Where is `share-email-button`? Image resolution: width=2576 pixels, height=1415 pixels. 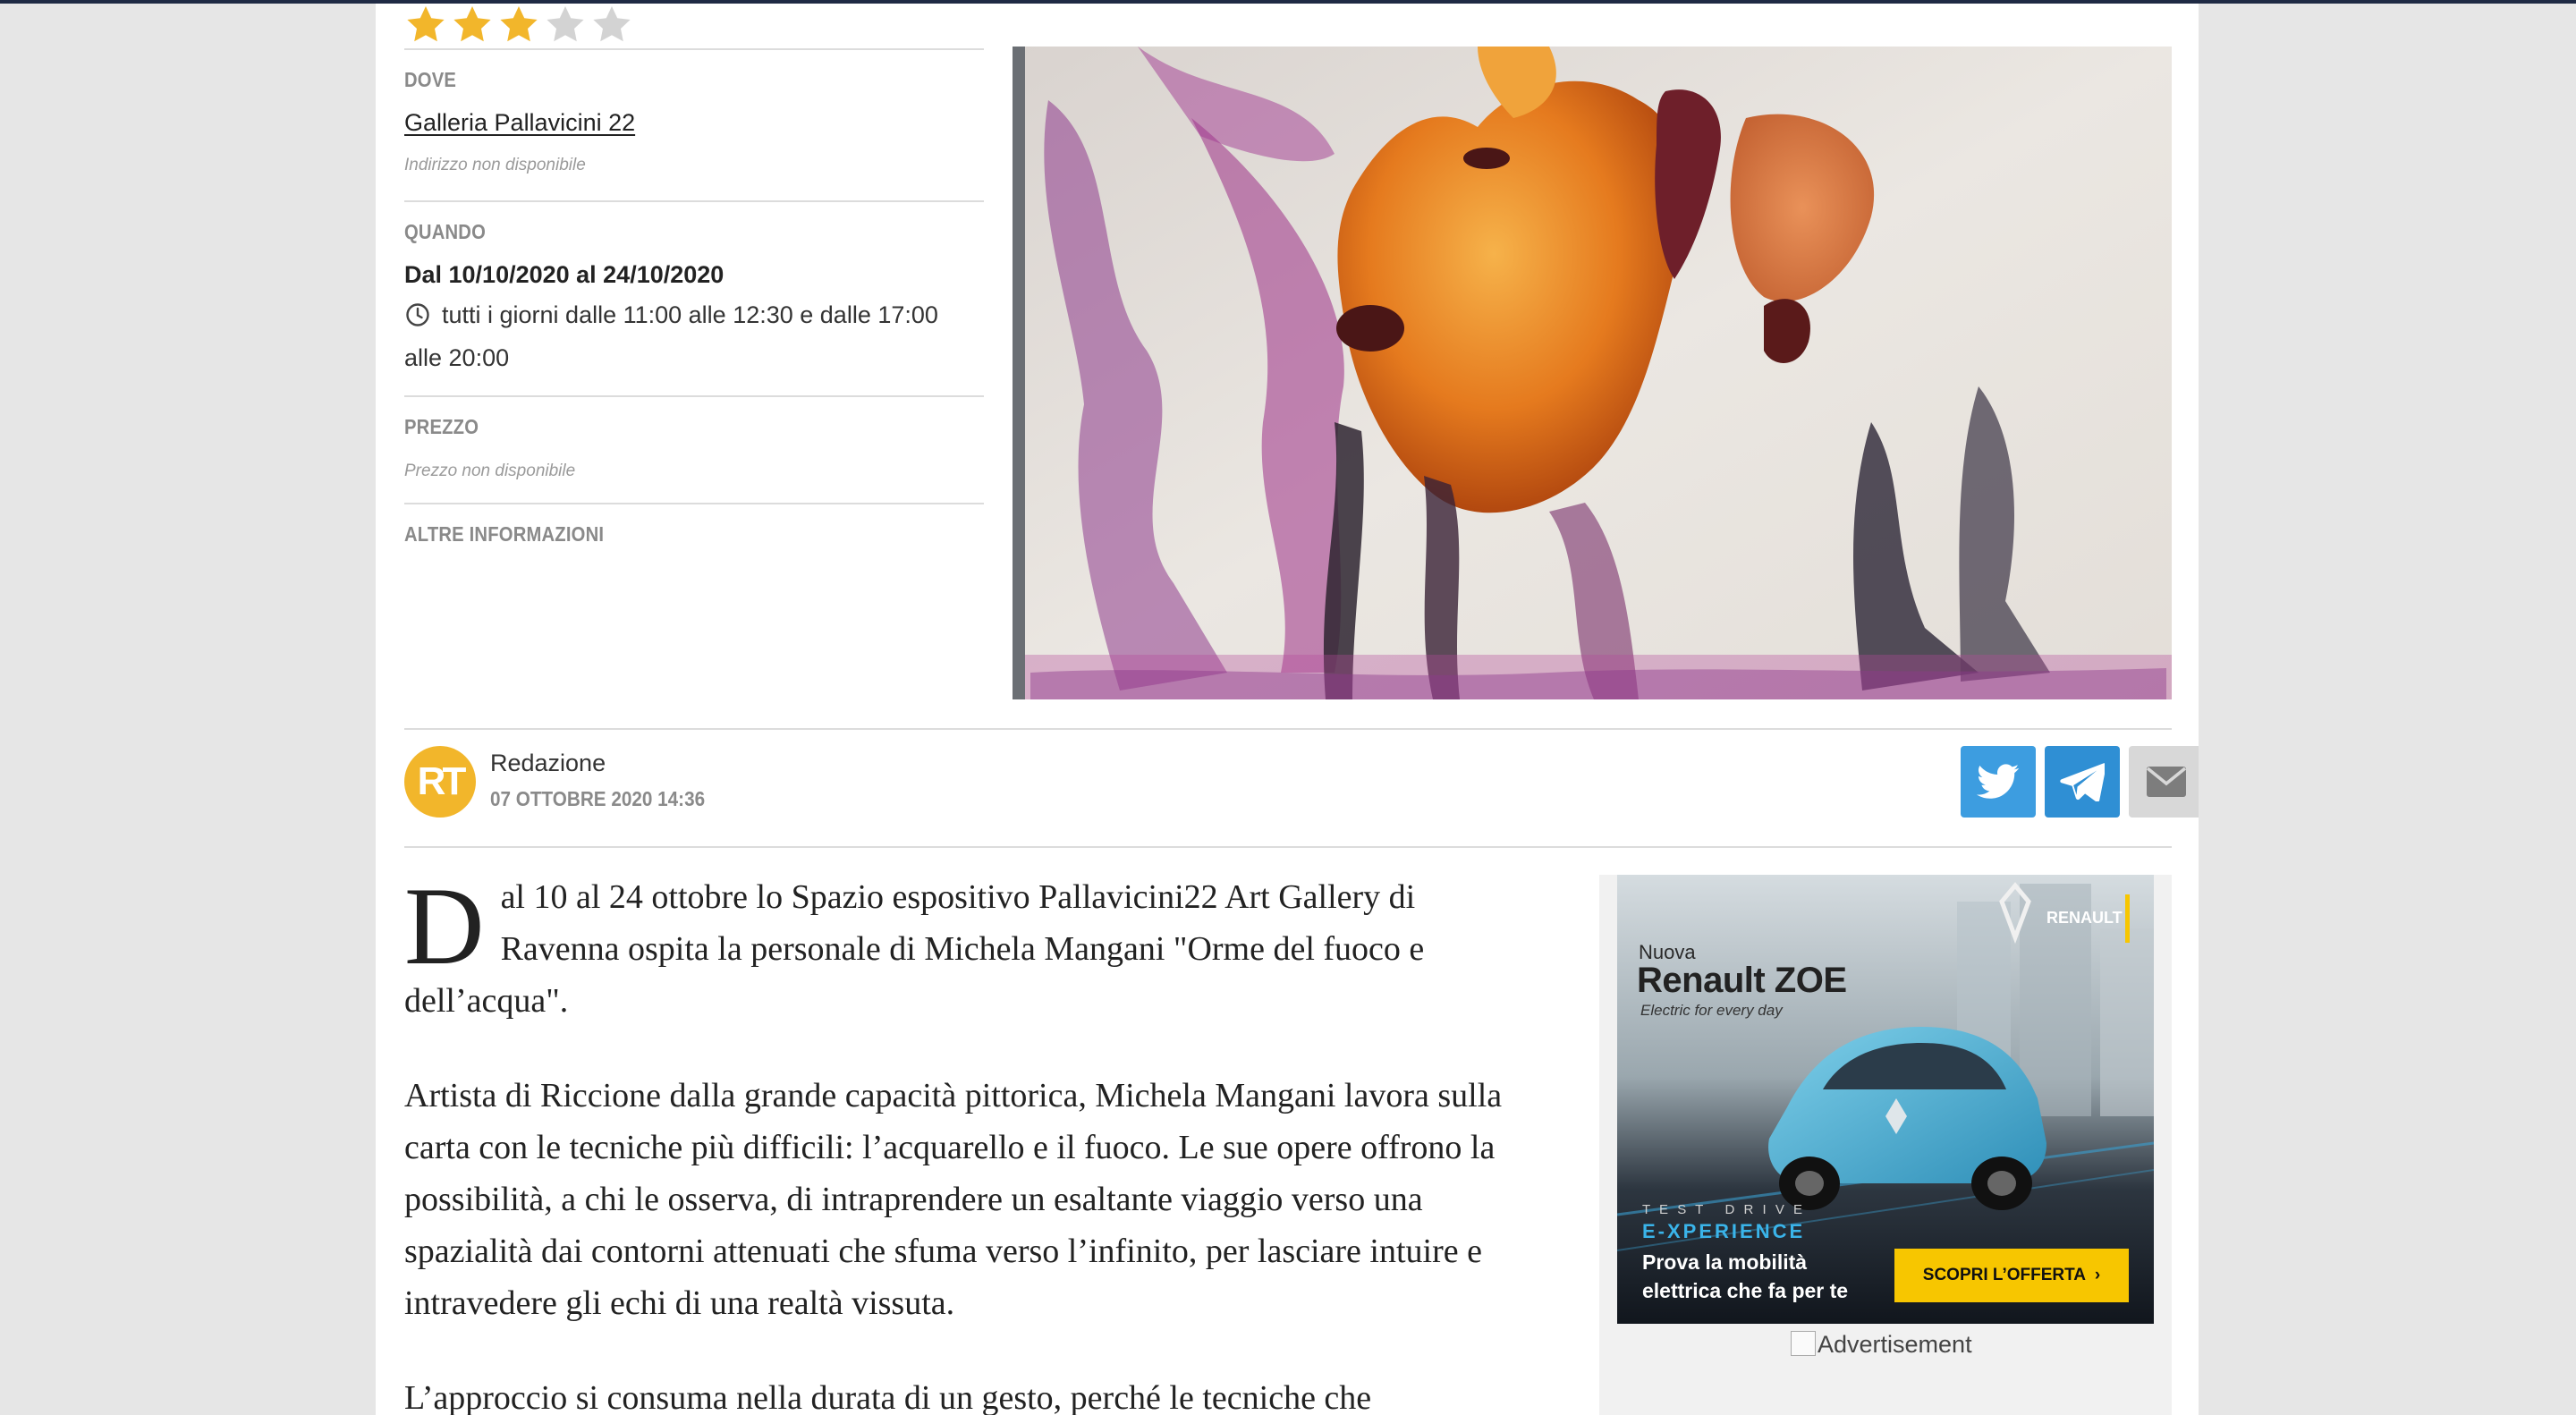
share-email-button is located at coordinates (2164, 782).